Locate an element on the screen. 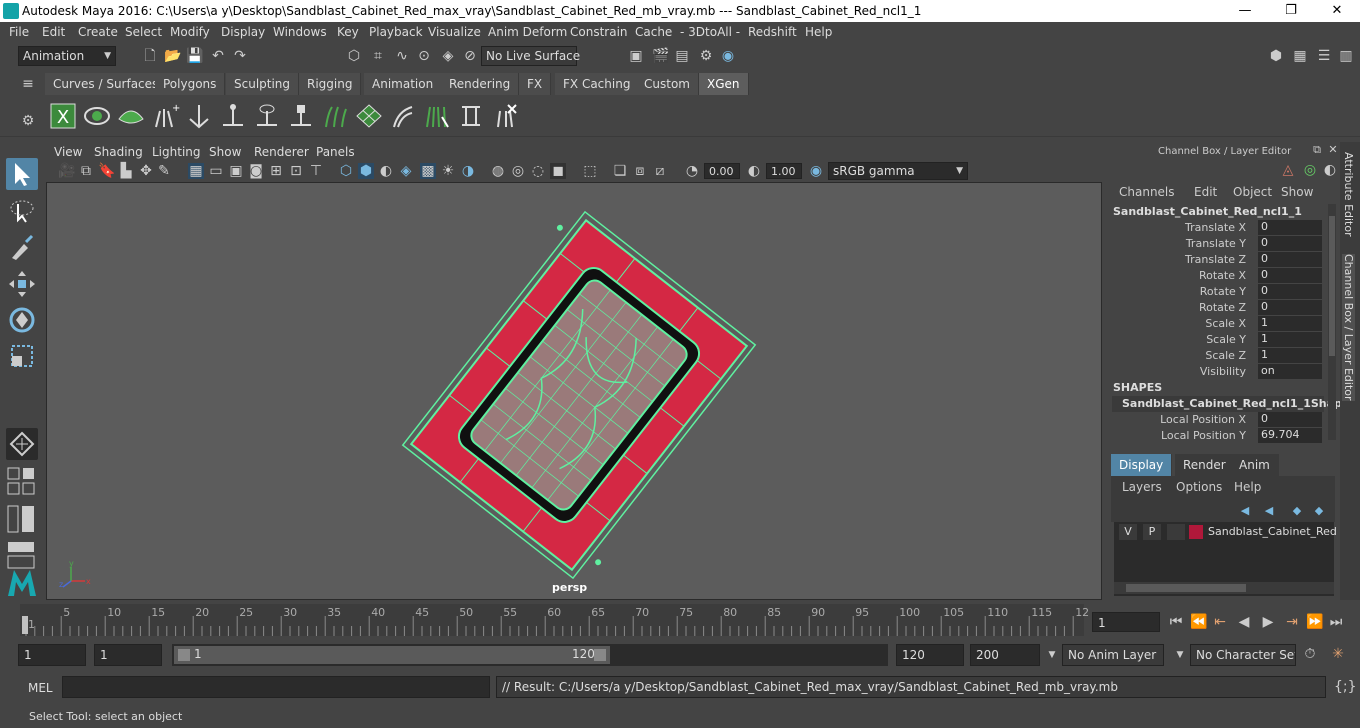 The width and height of the screenshot is (1360, 728). tab-xgen: XGen is located at coordinates (724, 84).